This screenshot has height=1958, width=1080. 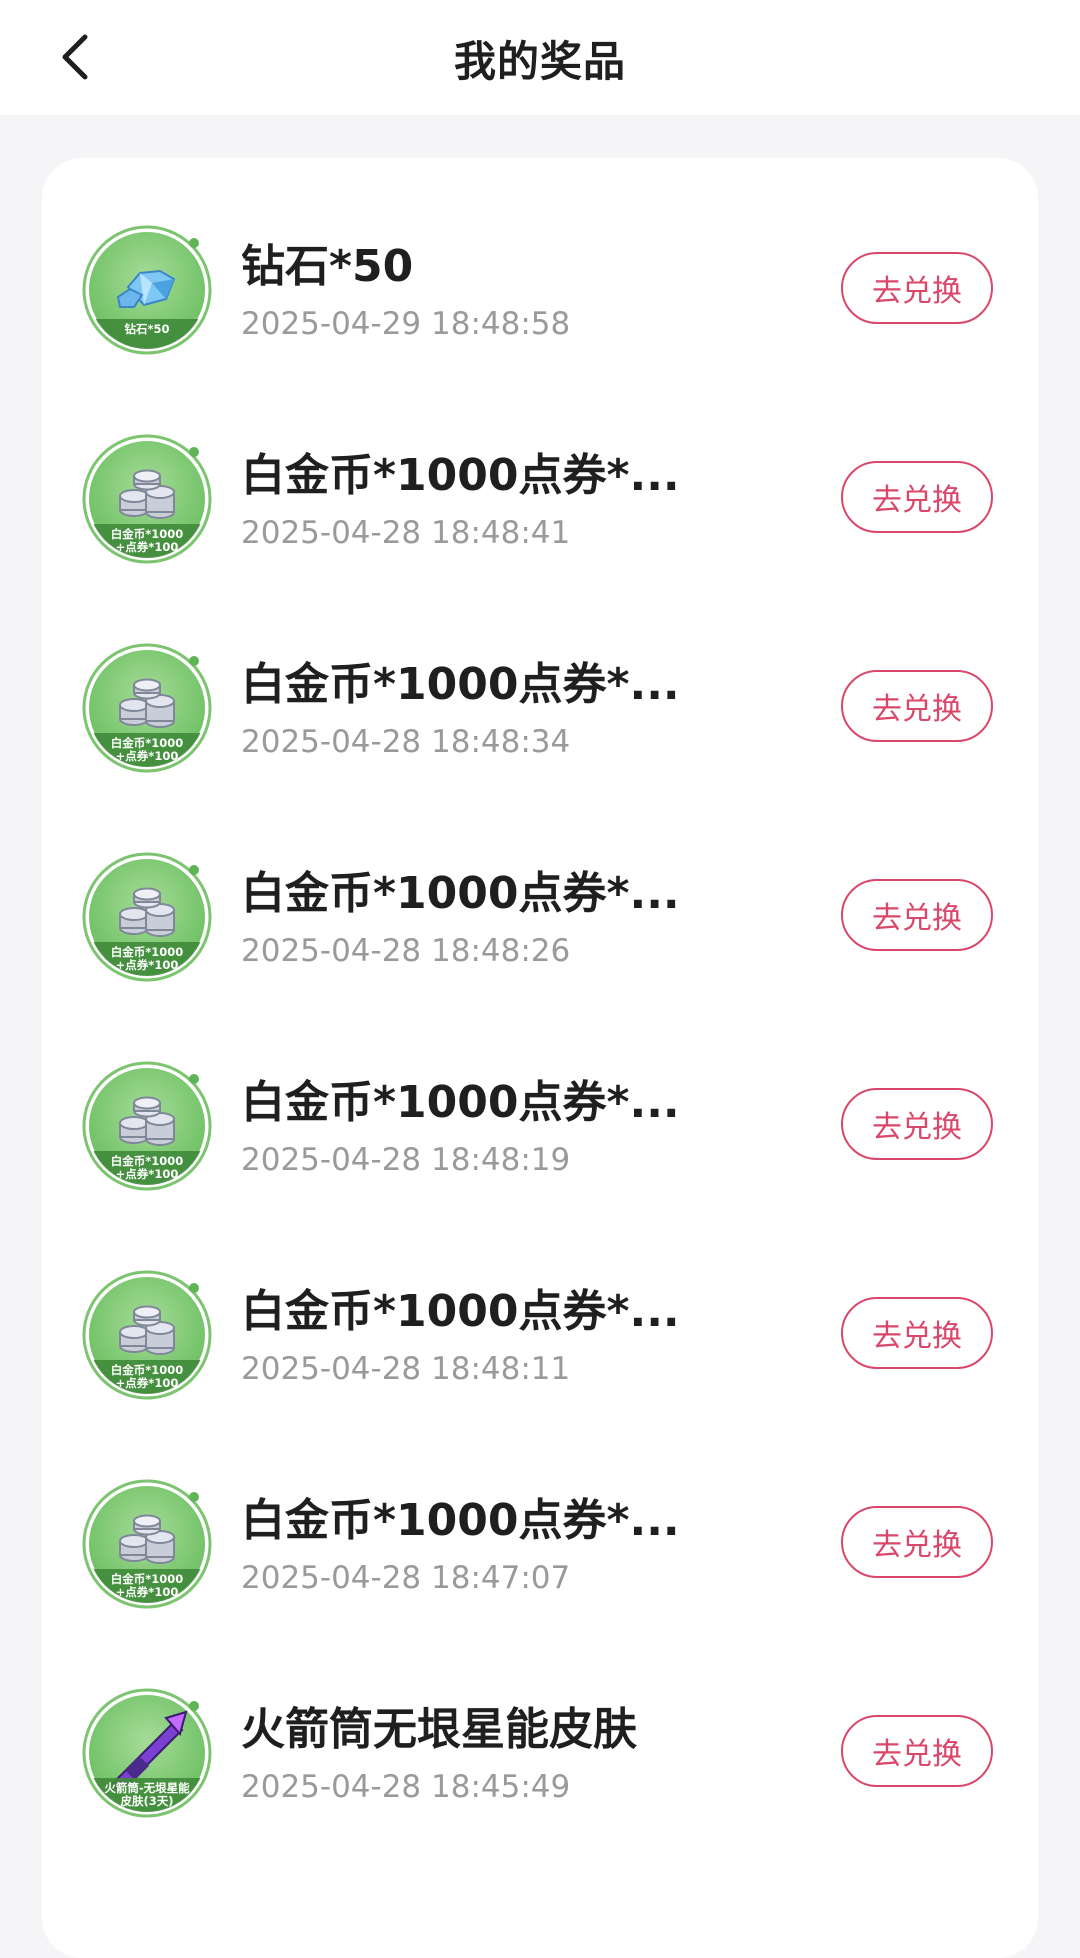 I want to click on page-title: 我的奖品, so click(x=539, y=61).